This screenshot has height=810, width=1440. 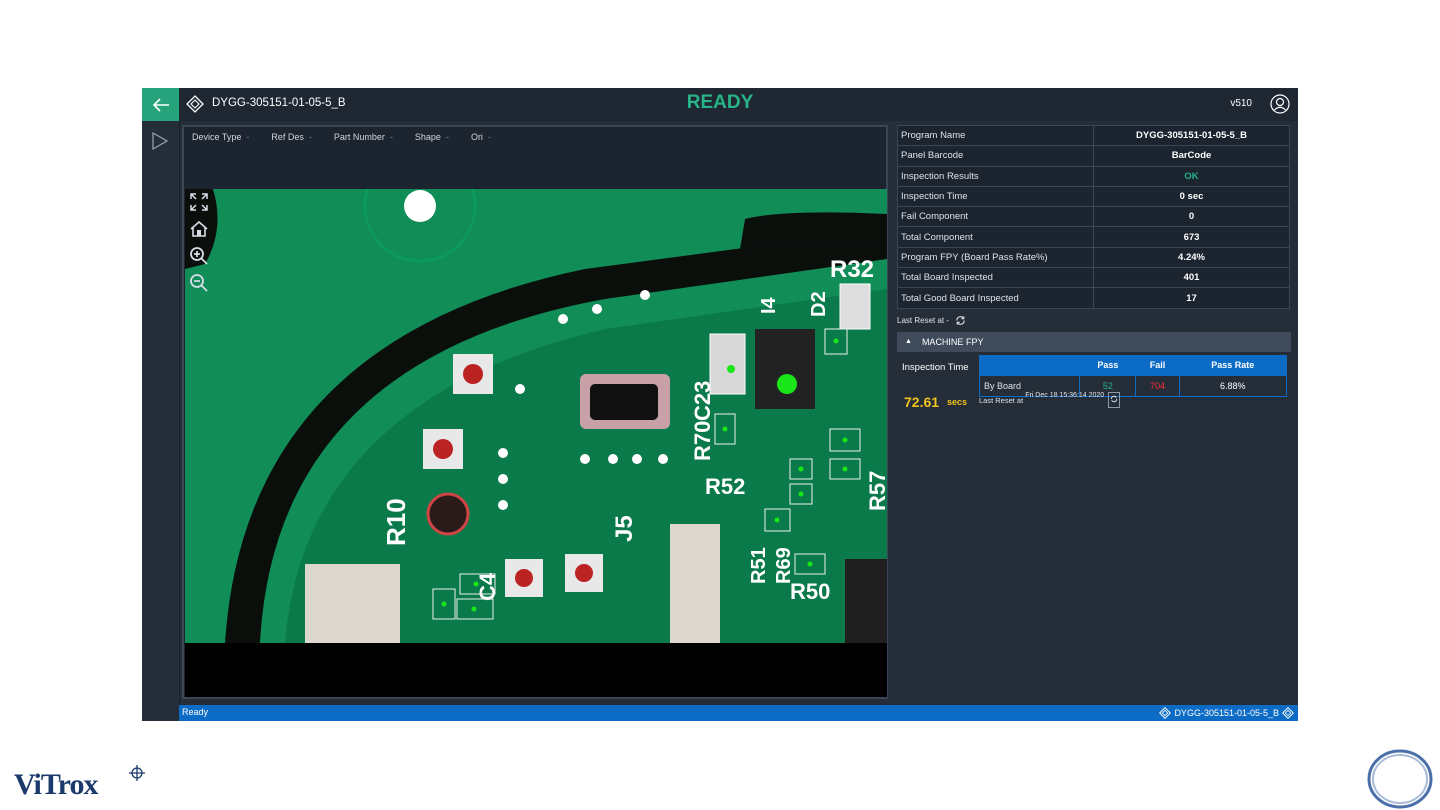 I want to click on table-row: Panel Barcode BarCode, so click(x=1093, y=156).